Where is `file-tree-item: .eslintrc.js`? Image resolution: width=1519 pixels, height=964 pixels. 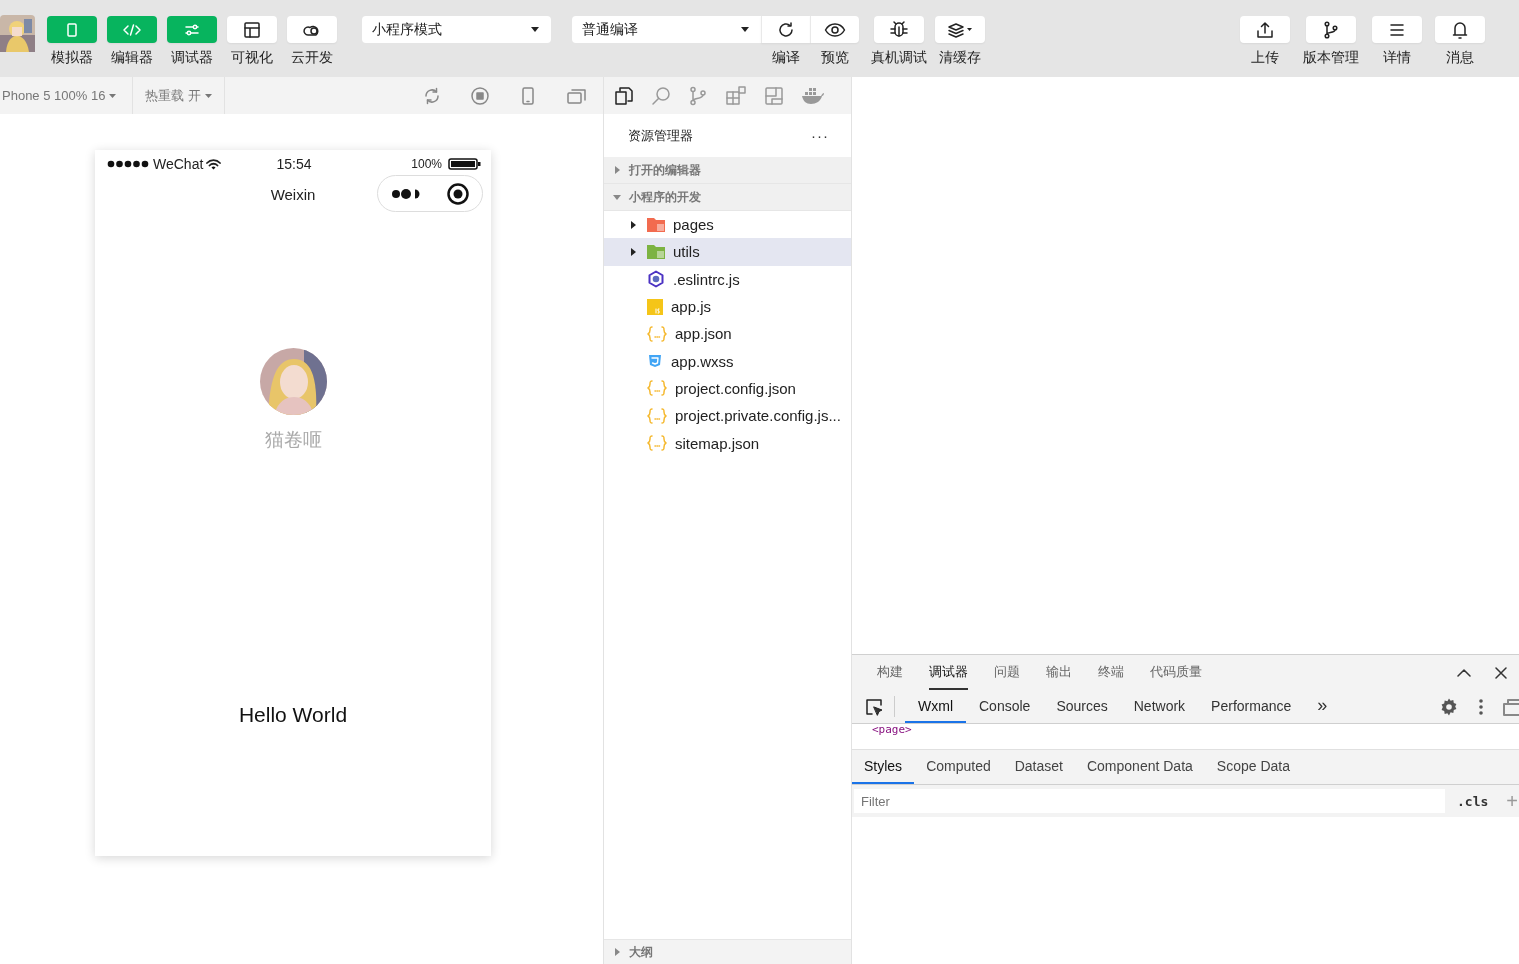 file-tree-item: .eslintrc.js is located at coordinates (727, 279).